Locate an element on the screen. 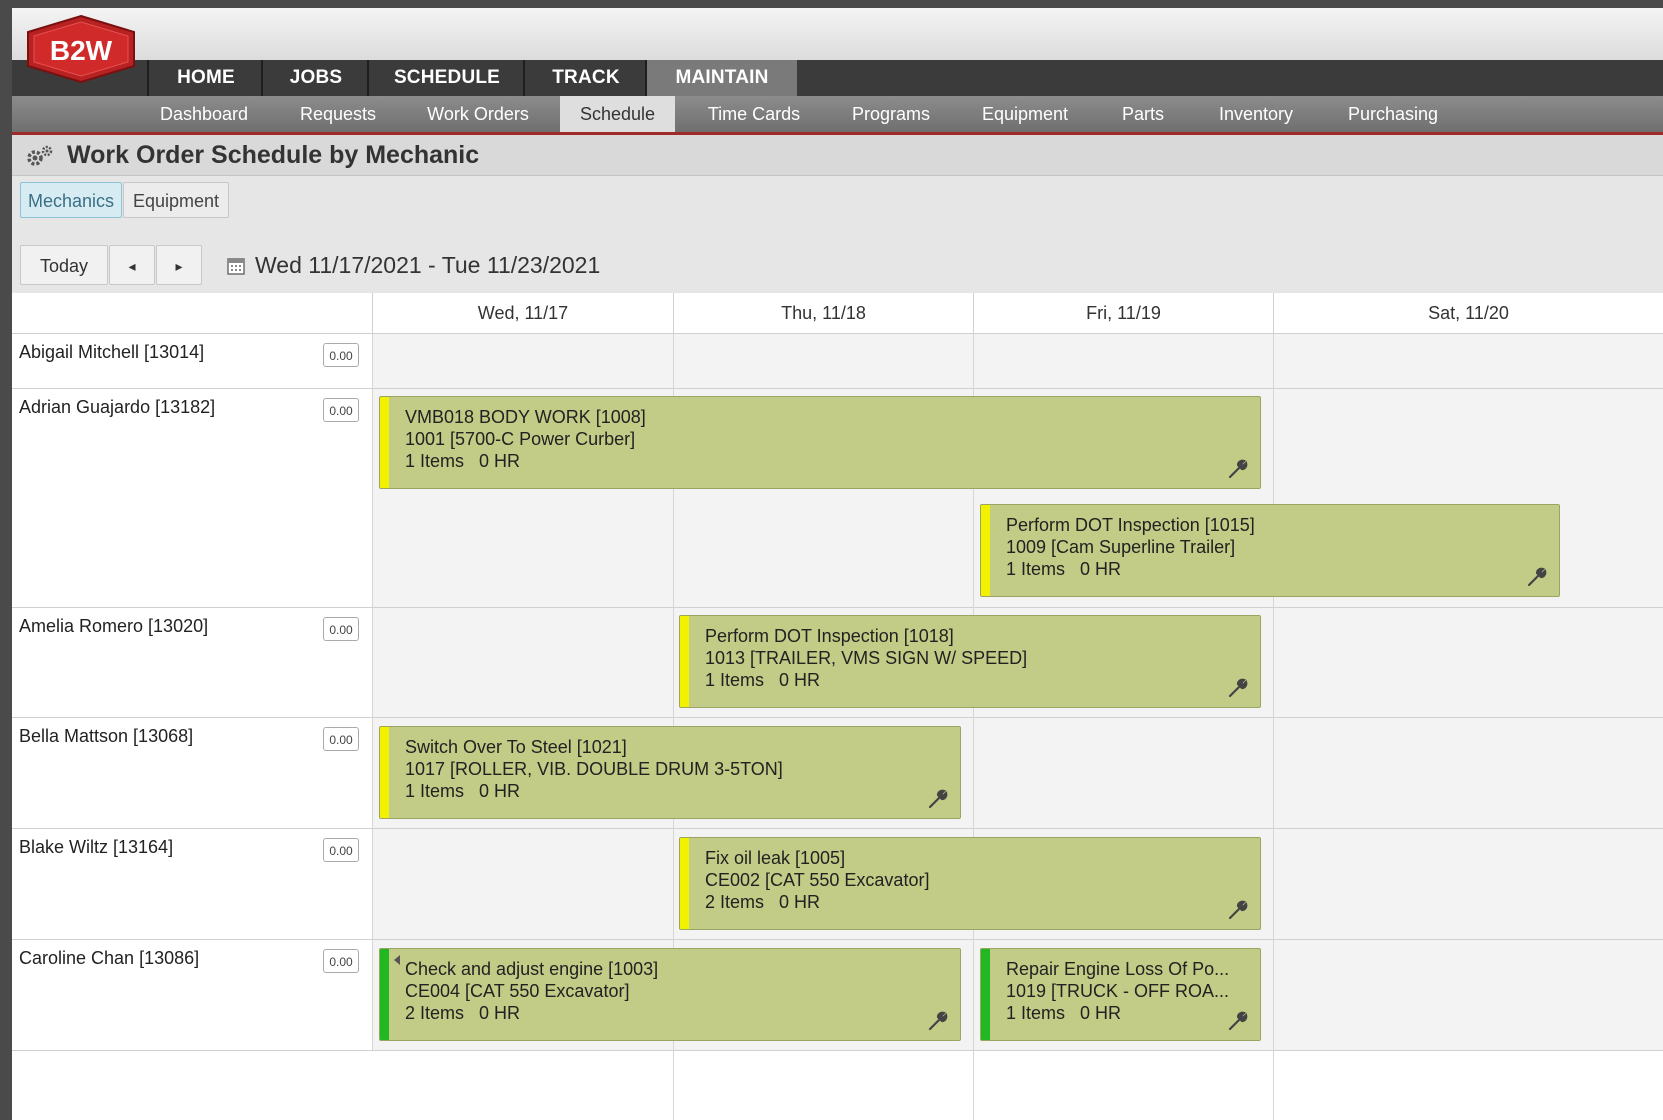 The height and width of the screenshot is (1120, 1663). mechanic-column-header is located at coordinates (192, 313).